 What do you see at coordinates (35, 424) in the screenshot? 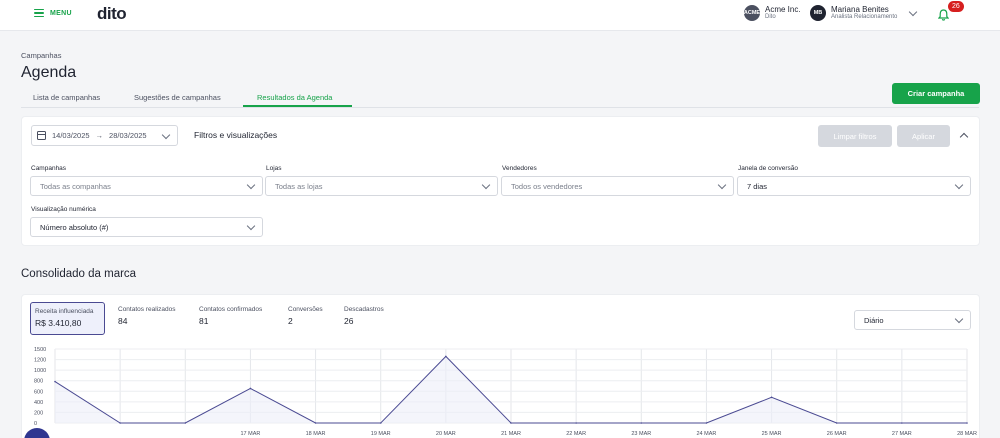
I see `y-tick-label: 0` at bounding box center [35, 424].